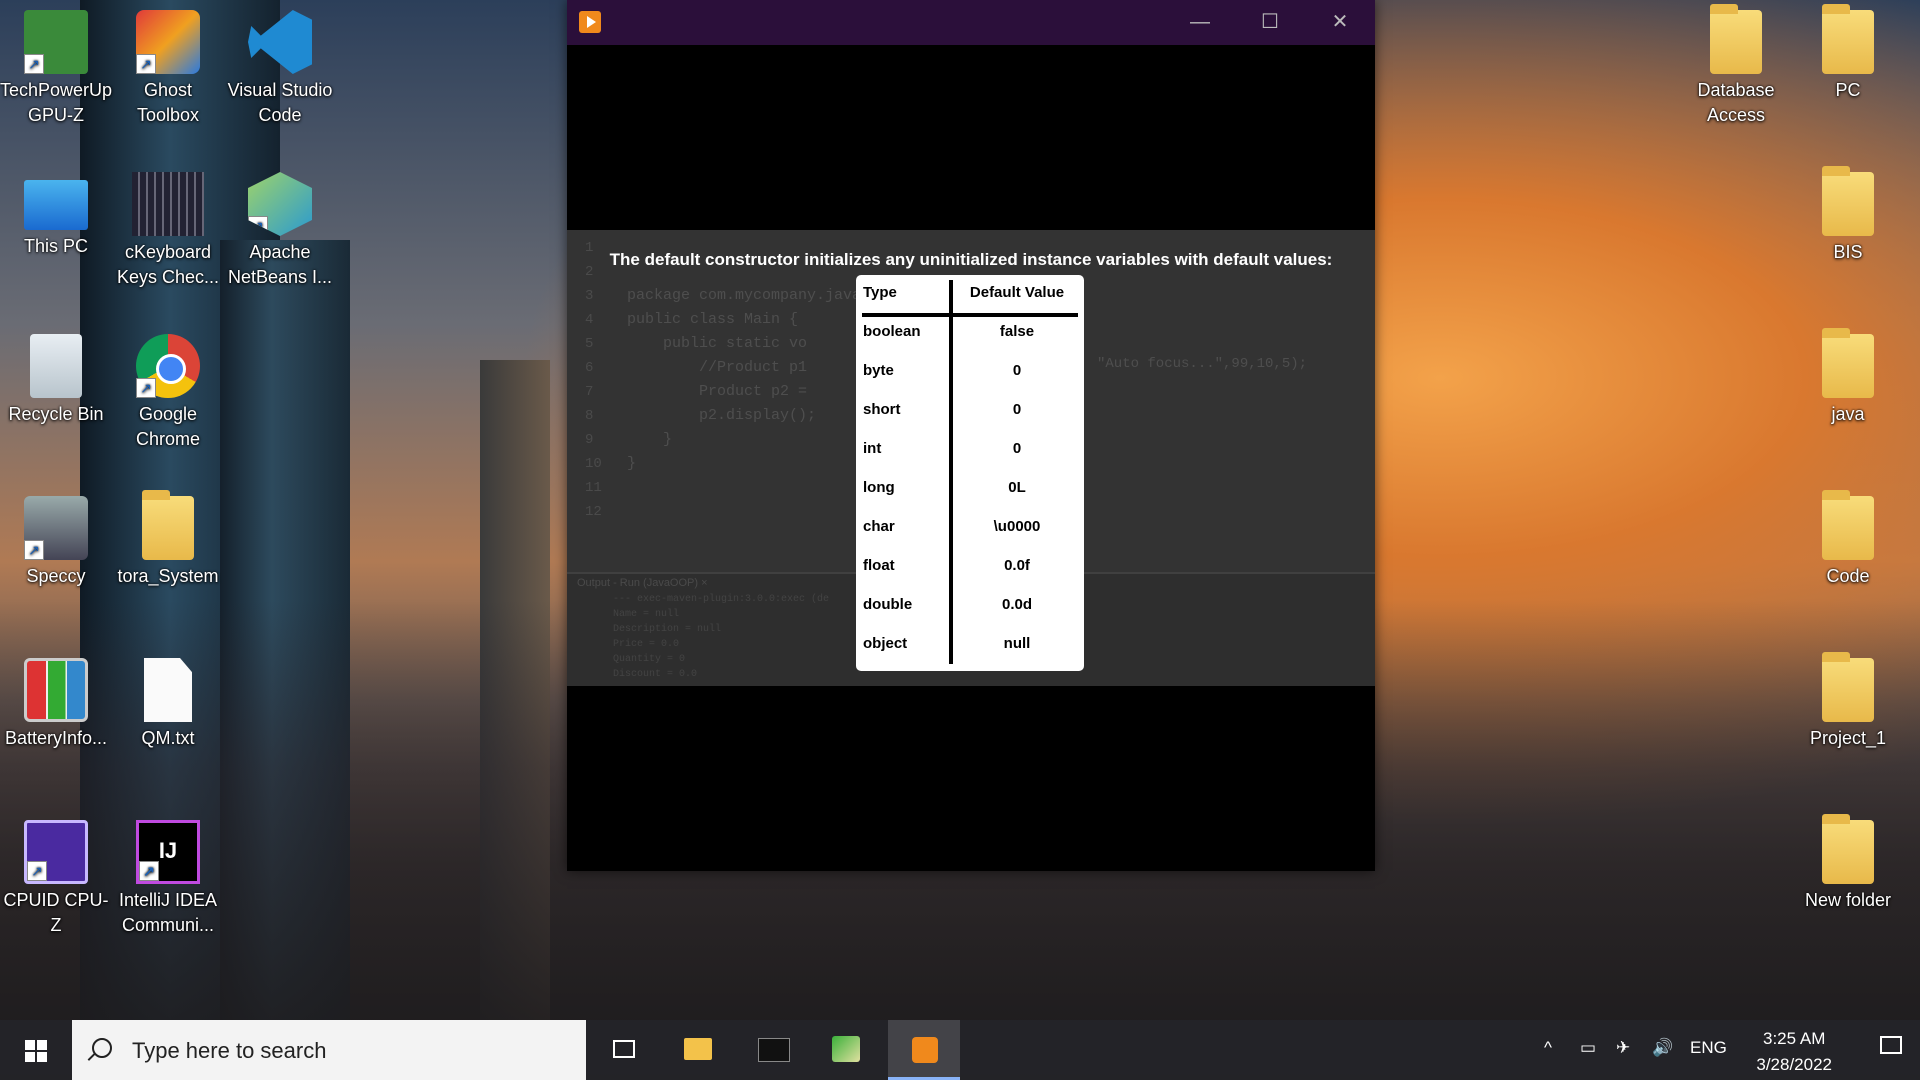  I want to click on start-button, so click(36, 1050).